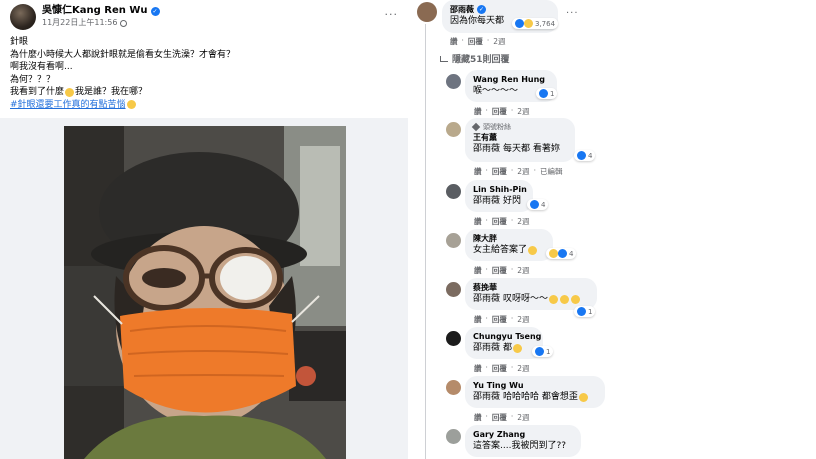  What do you see at coordinates (475, 58) in the screenshot?
I see `hide-replies-toggle: 隱藏51則回覆` at bounding box center [475, 58].